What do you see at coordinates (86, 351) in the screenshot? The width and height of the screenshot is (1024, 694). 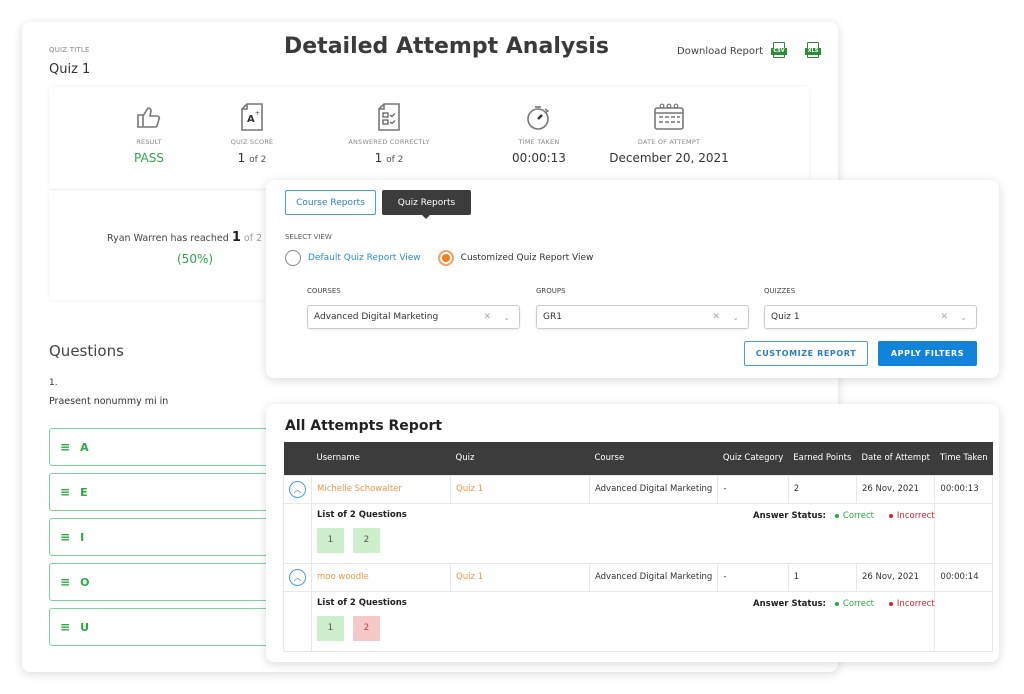 I see `questions-heading: Questions` at bounding box center [86, 351].